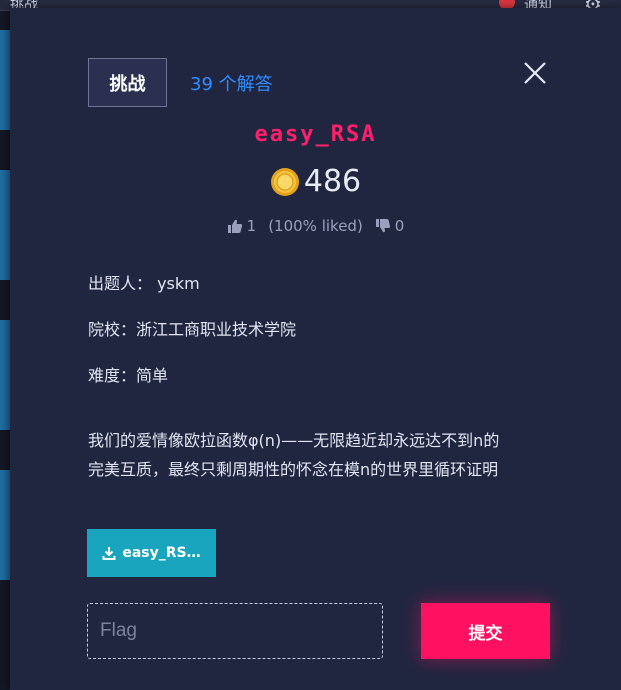 The width and height of the screenshot is (621, 690). What do you see at coordinates (294, 440) in the screenshot?
I see `description-line: 我们的爱情像欧拉函数φ(n)——无限趋近却永远达不到n的` at bounding box center [294, 440].